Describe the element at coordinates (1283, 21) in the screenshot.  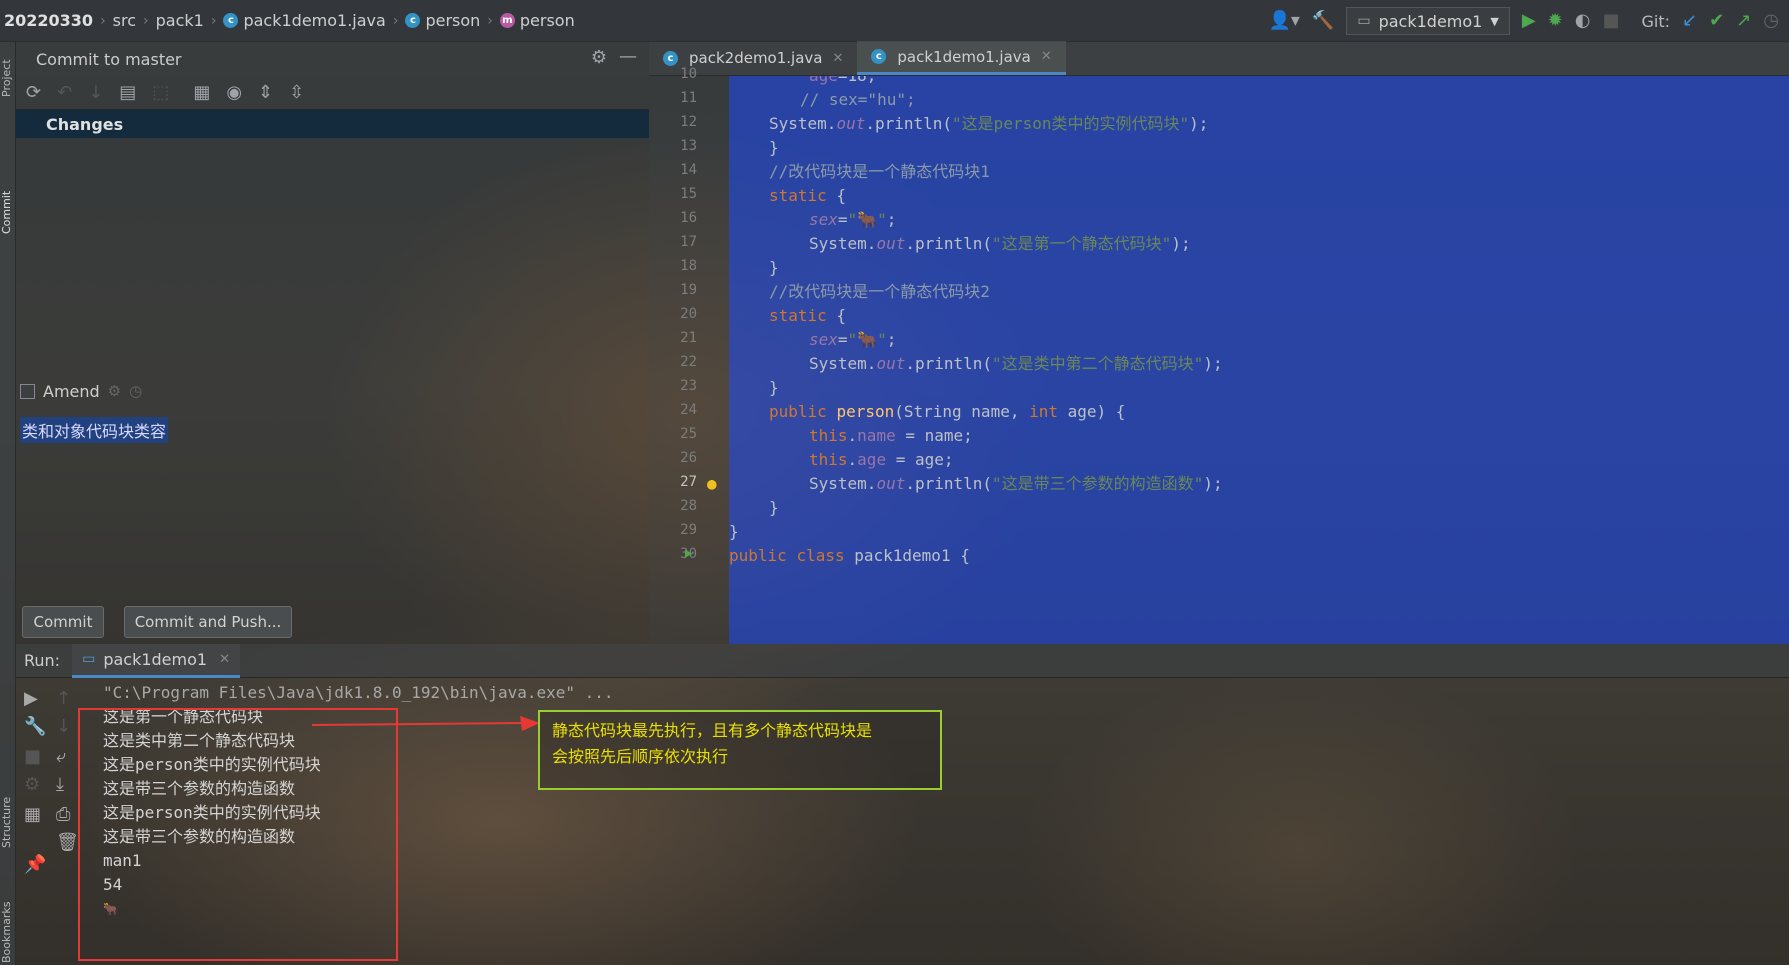
I see `user-icon: 👤▾` at that location.